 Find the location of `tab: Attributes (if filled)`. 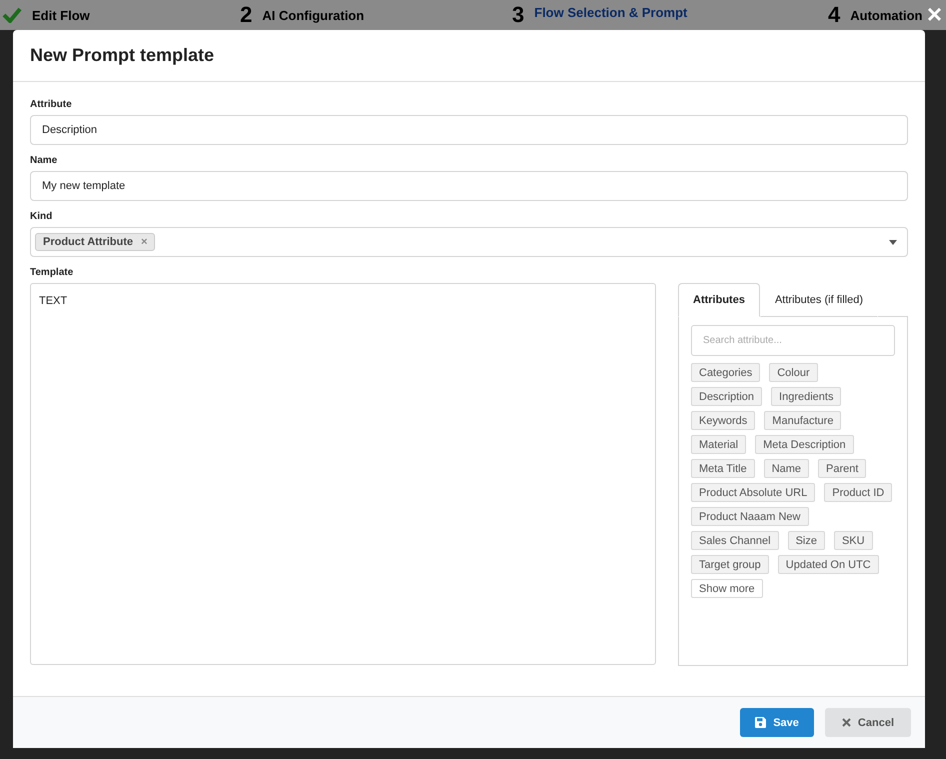

tab: Attributes (if filled) is located at coordinates (819, 300).